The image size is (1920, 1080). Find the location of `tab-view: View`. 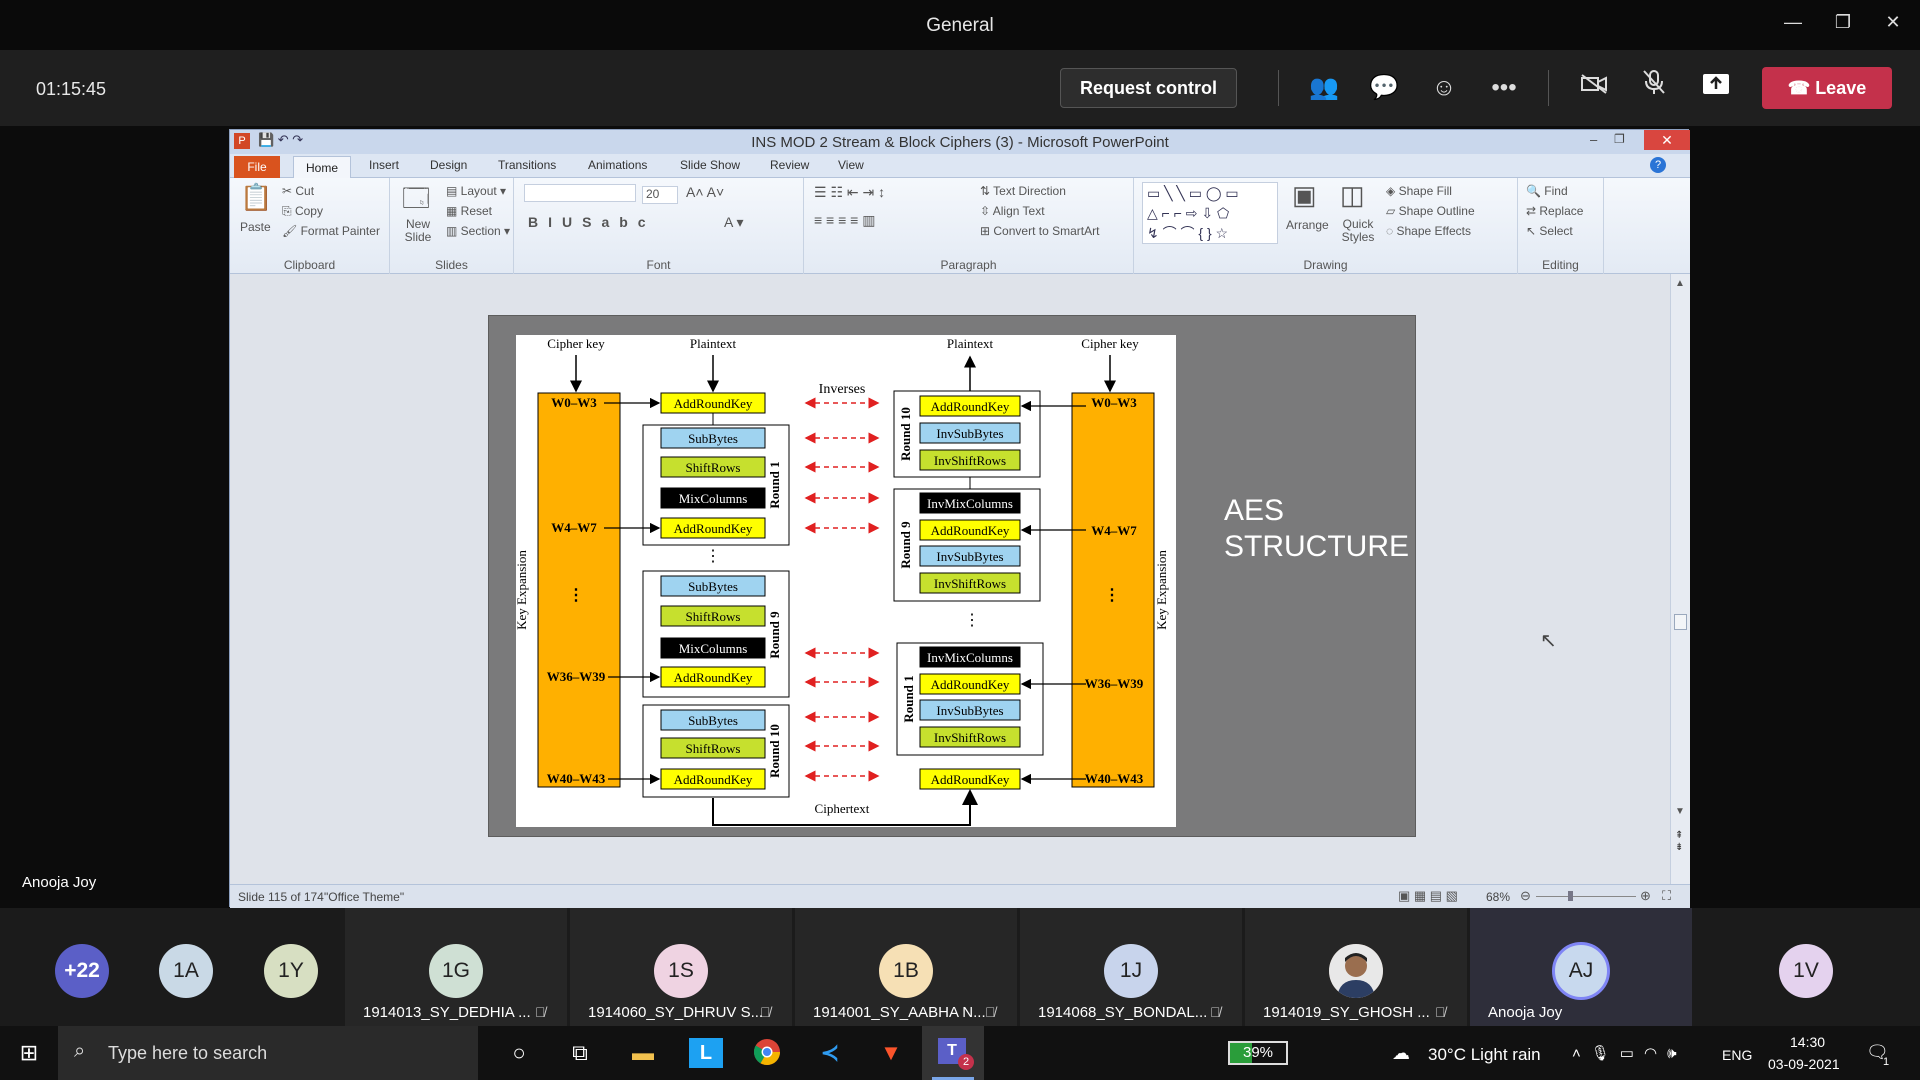

tab-view: View is located at coordinates (851, 165).